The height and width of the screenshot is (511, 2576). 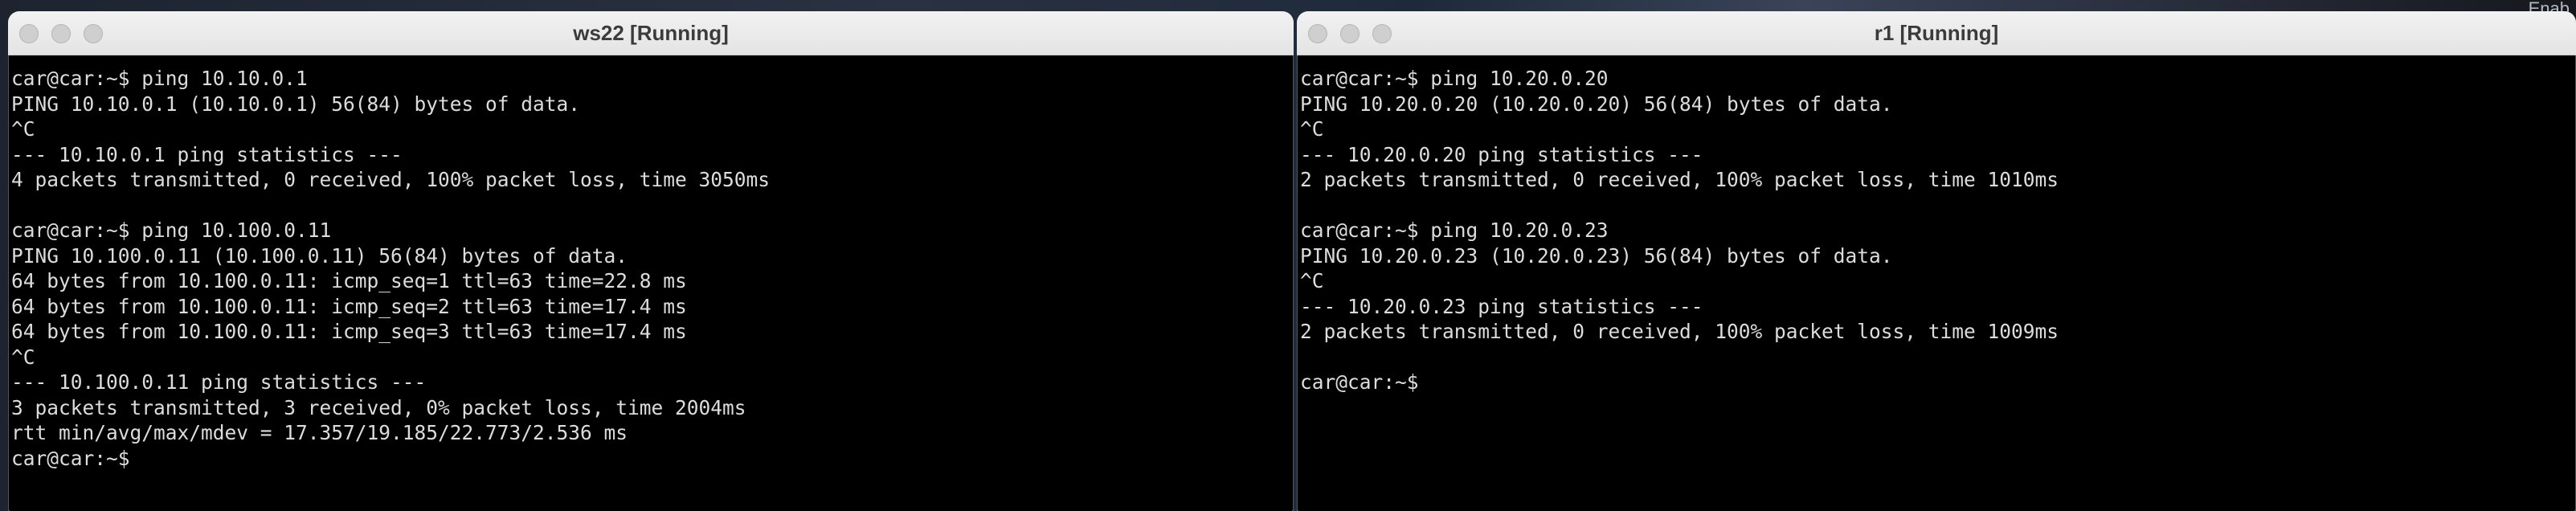 What do you see at coordinates (1454, 78) in the screenshot?
I see `terminal-line: car@car:~$ ping 10.20.0.20` at bounding box center [1454, 78].